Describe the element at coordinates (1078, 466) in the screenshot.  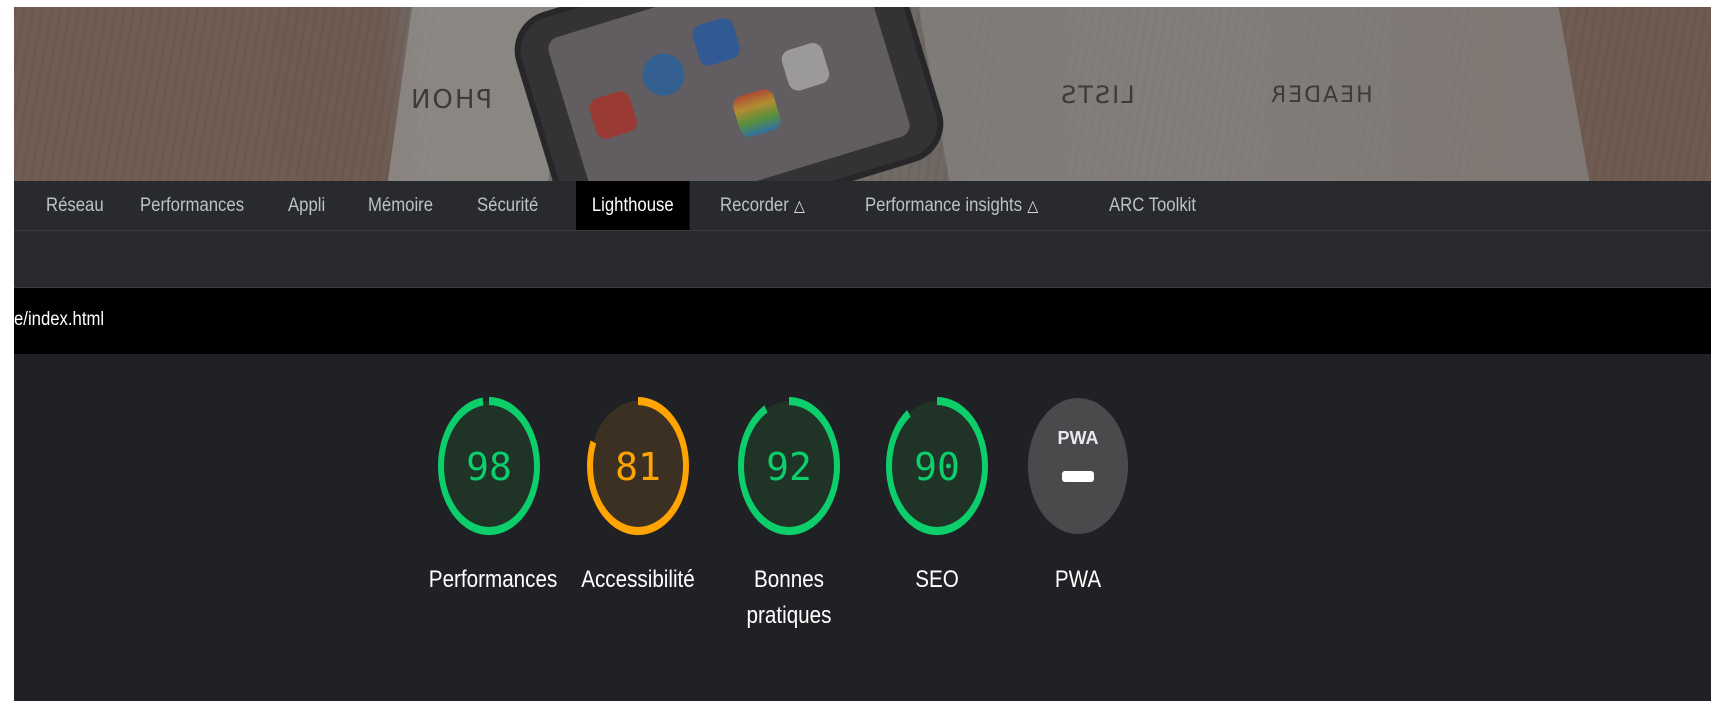
I see `pwa-badge-icon: PWA` at that location.